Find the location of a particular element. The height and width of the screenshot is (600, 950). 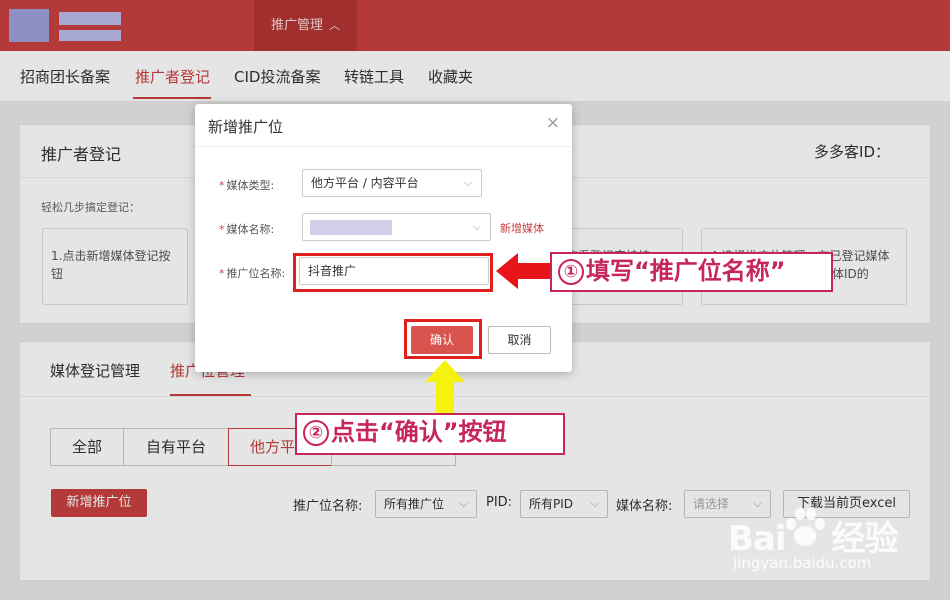

media-name-label: * 媒体名称: is located at coordinates (247, 229).